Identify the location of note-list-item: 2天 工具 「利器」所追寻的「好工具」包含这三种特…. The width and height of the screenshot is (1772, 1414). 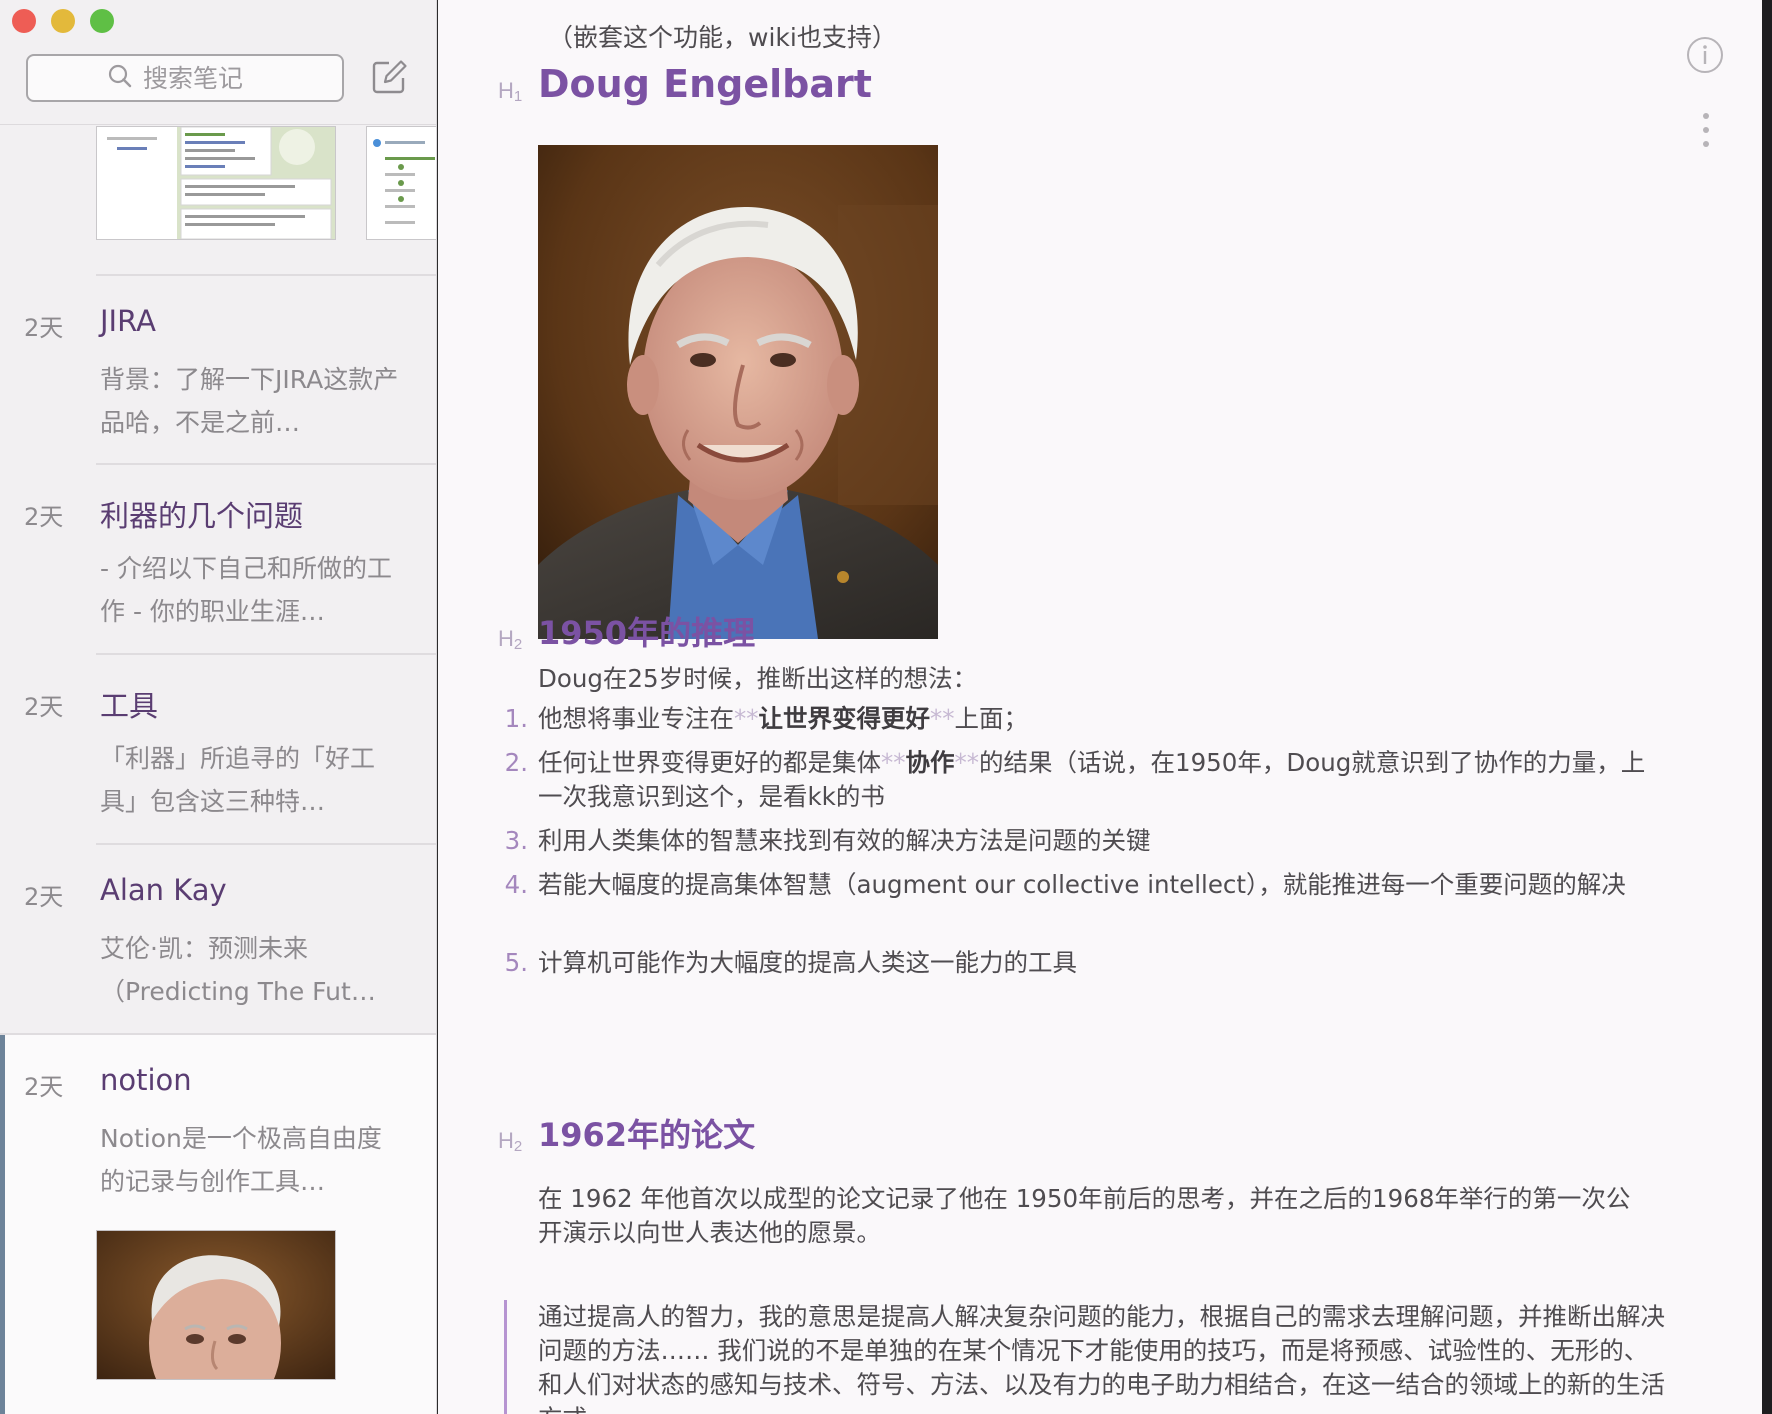
(218, 749).